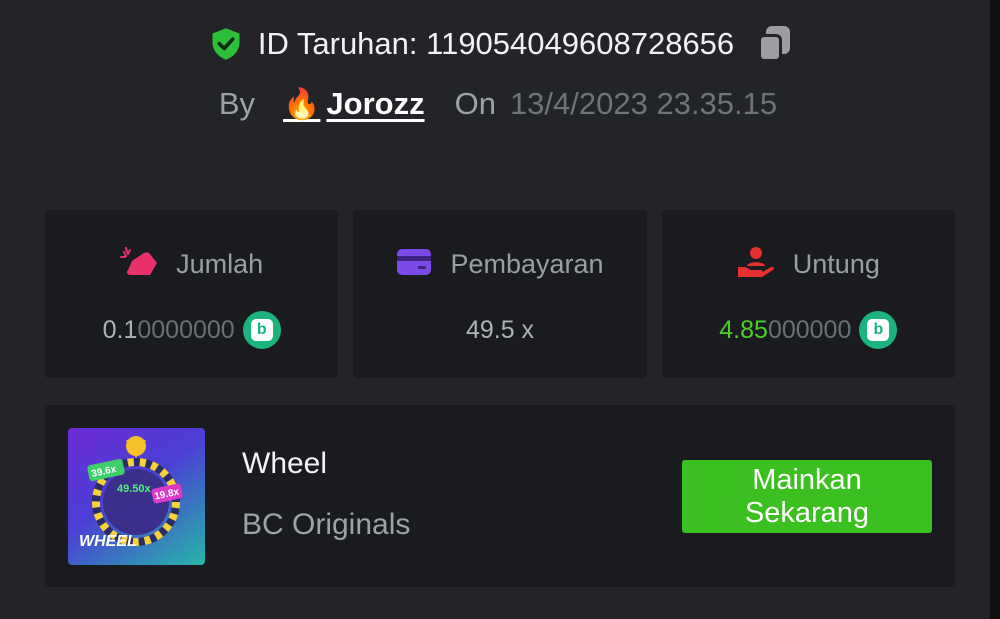 This screenshot has width=1000, height=619. What do you see at coordinates (220, 263) in the screenshot?
I see `stat-title: Jumlah` at bounding box center [220, 263].